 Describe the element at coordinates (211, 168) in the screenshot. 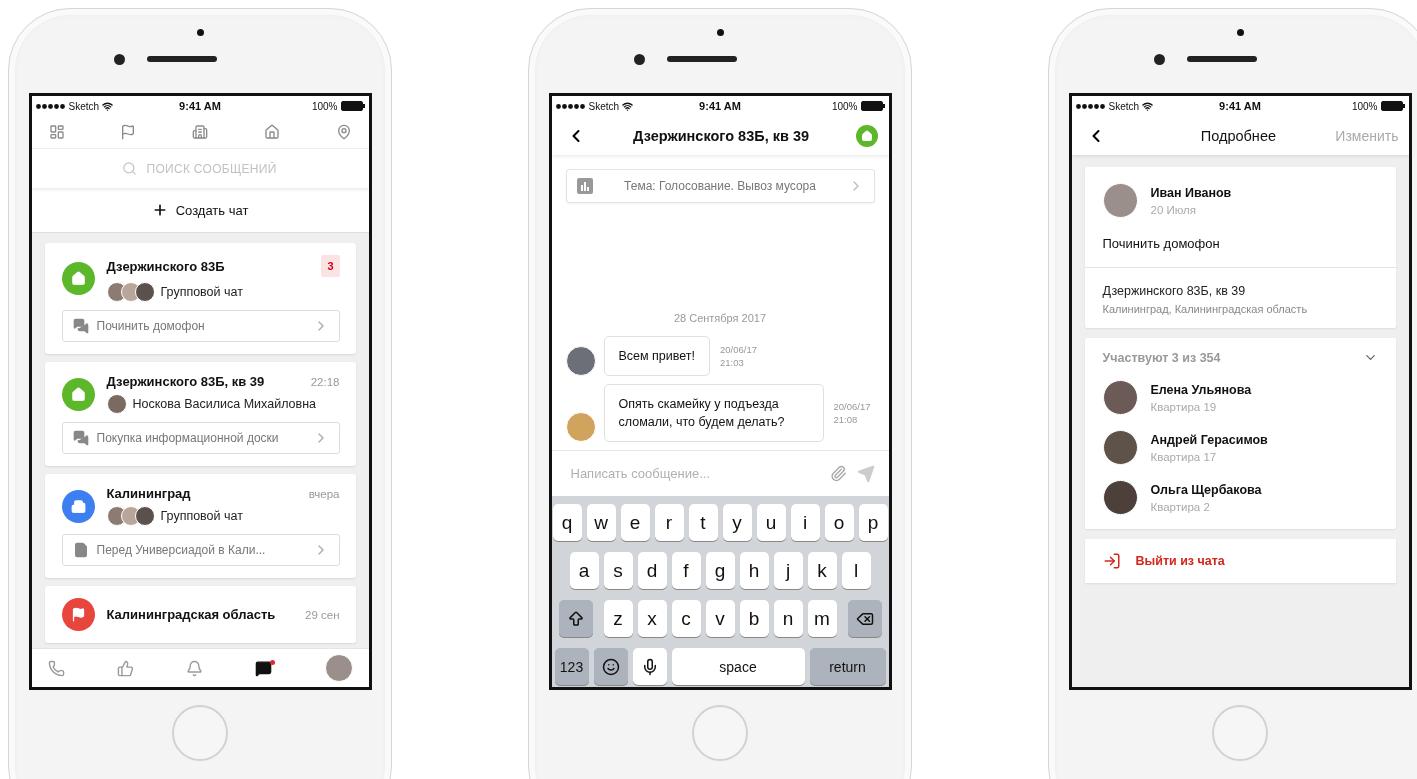

I see `search-field: ПОИСК СООБЩЕНИЙ` at that location.